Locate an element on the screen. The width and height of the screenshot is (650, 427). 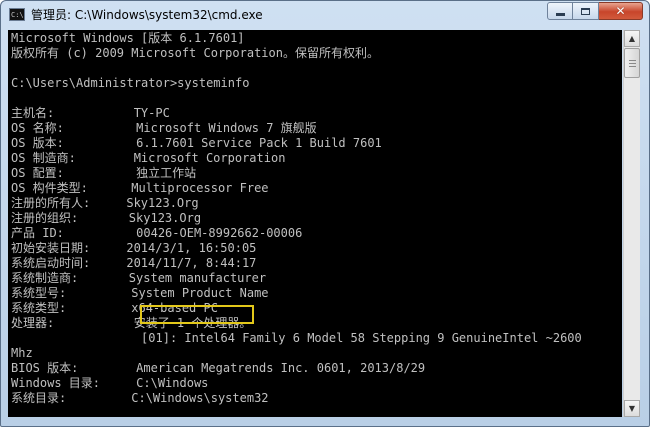
maximize-button is located at coordinates (586, 11).